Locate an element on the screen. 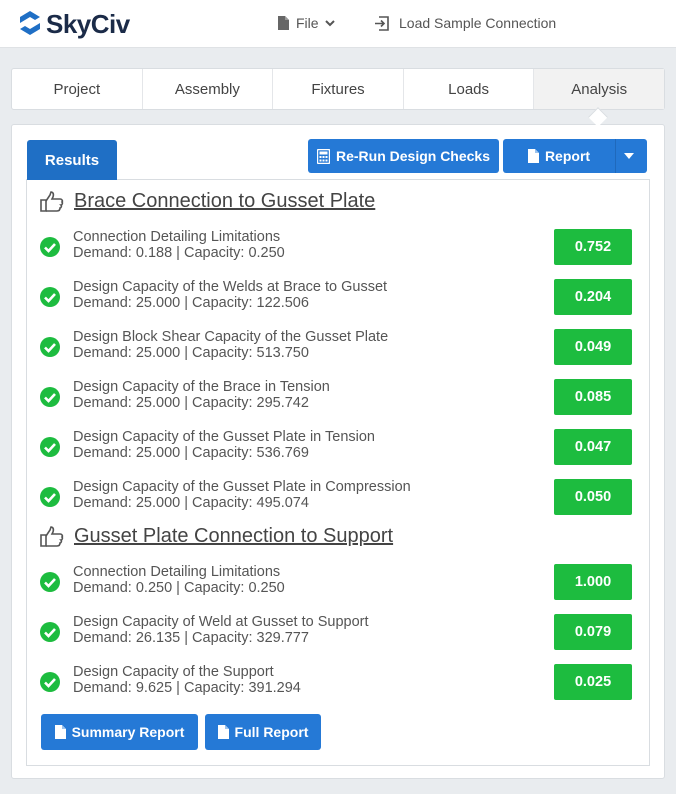 This screenshot has width=676, height=794. check-detail: Demand: 25.000 | Capacity: 495.074 is located at coordinates (191, 503).